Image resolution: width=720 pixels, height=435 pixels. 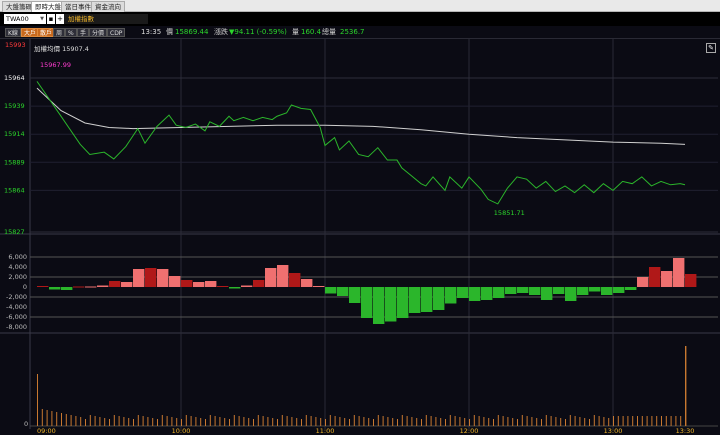 I want to click on time-tick-label: 13:30, so click(x=685, y=431).